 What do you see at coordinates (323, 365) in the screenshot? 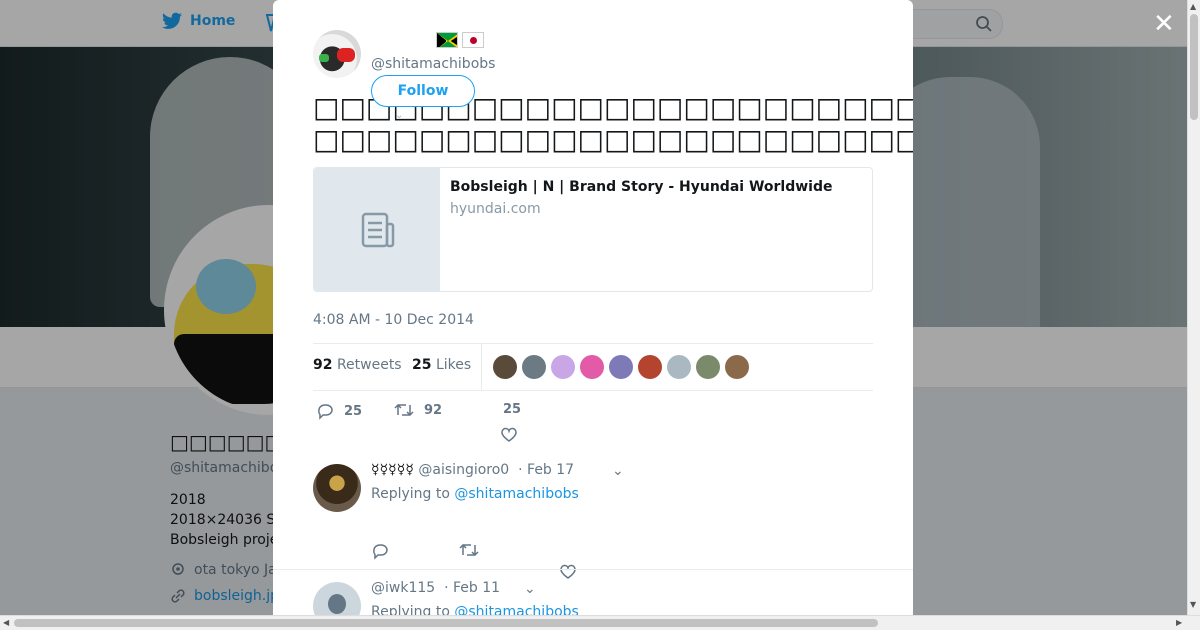
I see `retweets-count: 92` at bounding box center [323, 365].